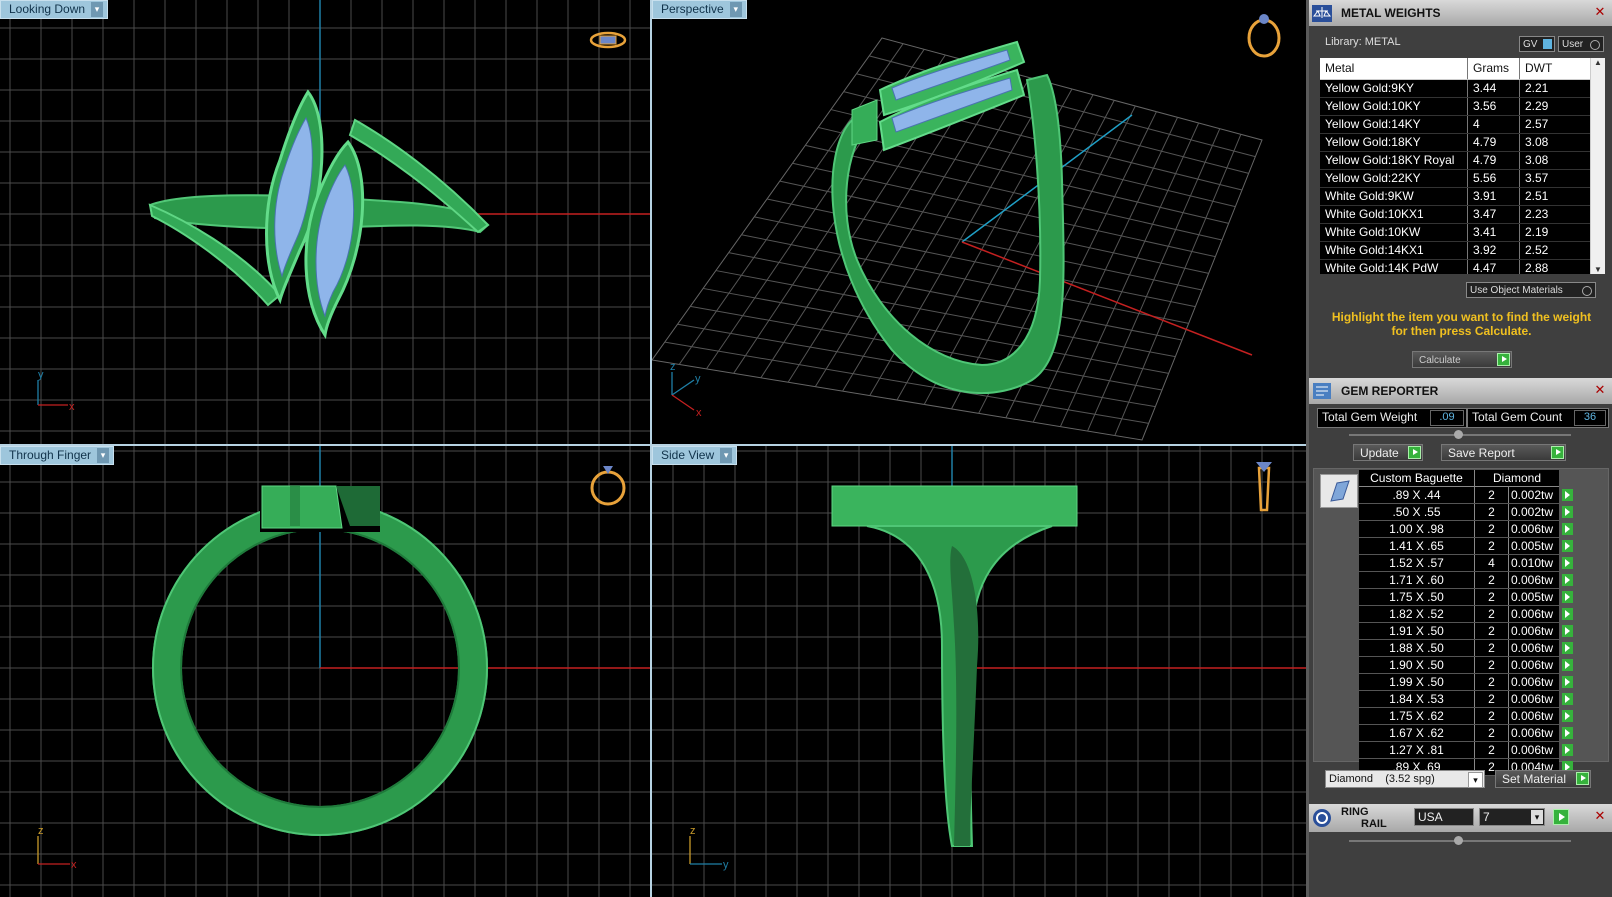 This screenshot has width=1612, height=897. I want to click on gem-row: 1.75 X .50 2 0.005tw, so click(1466, 597).